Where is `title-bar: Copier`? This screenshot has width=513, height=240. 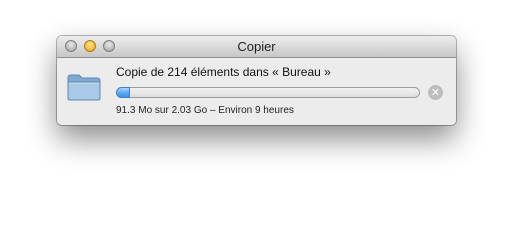
title-bar: Copier is located at coordinates (256, 47).